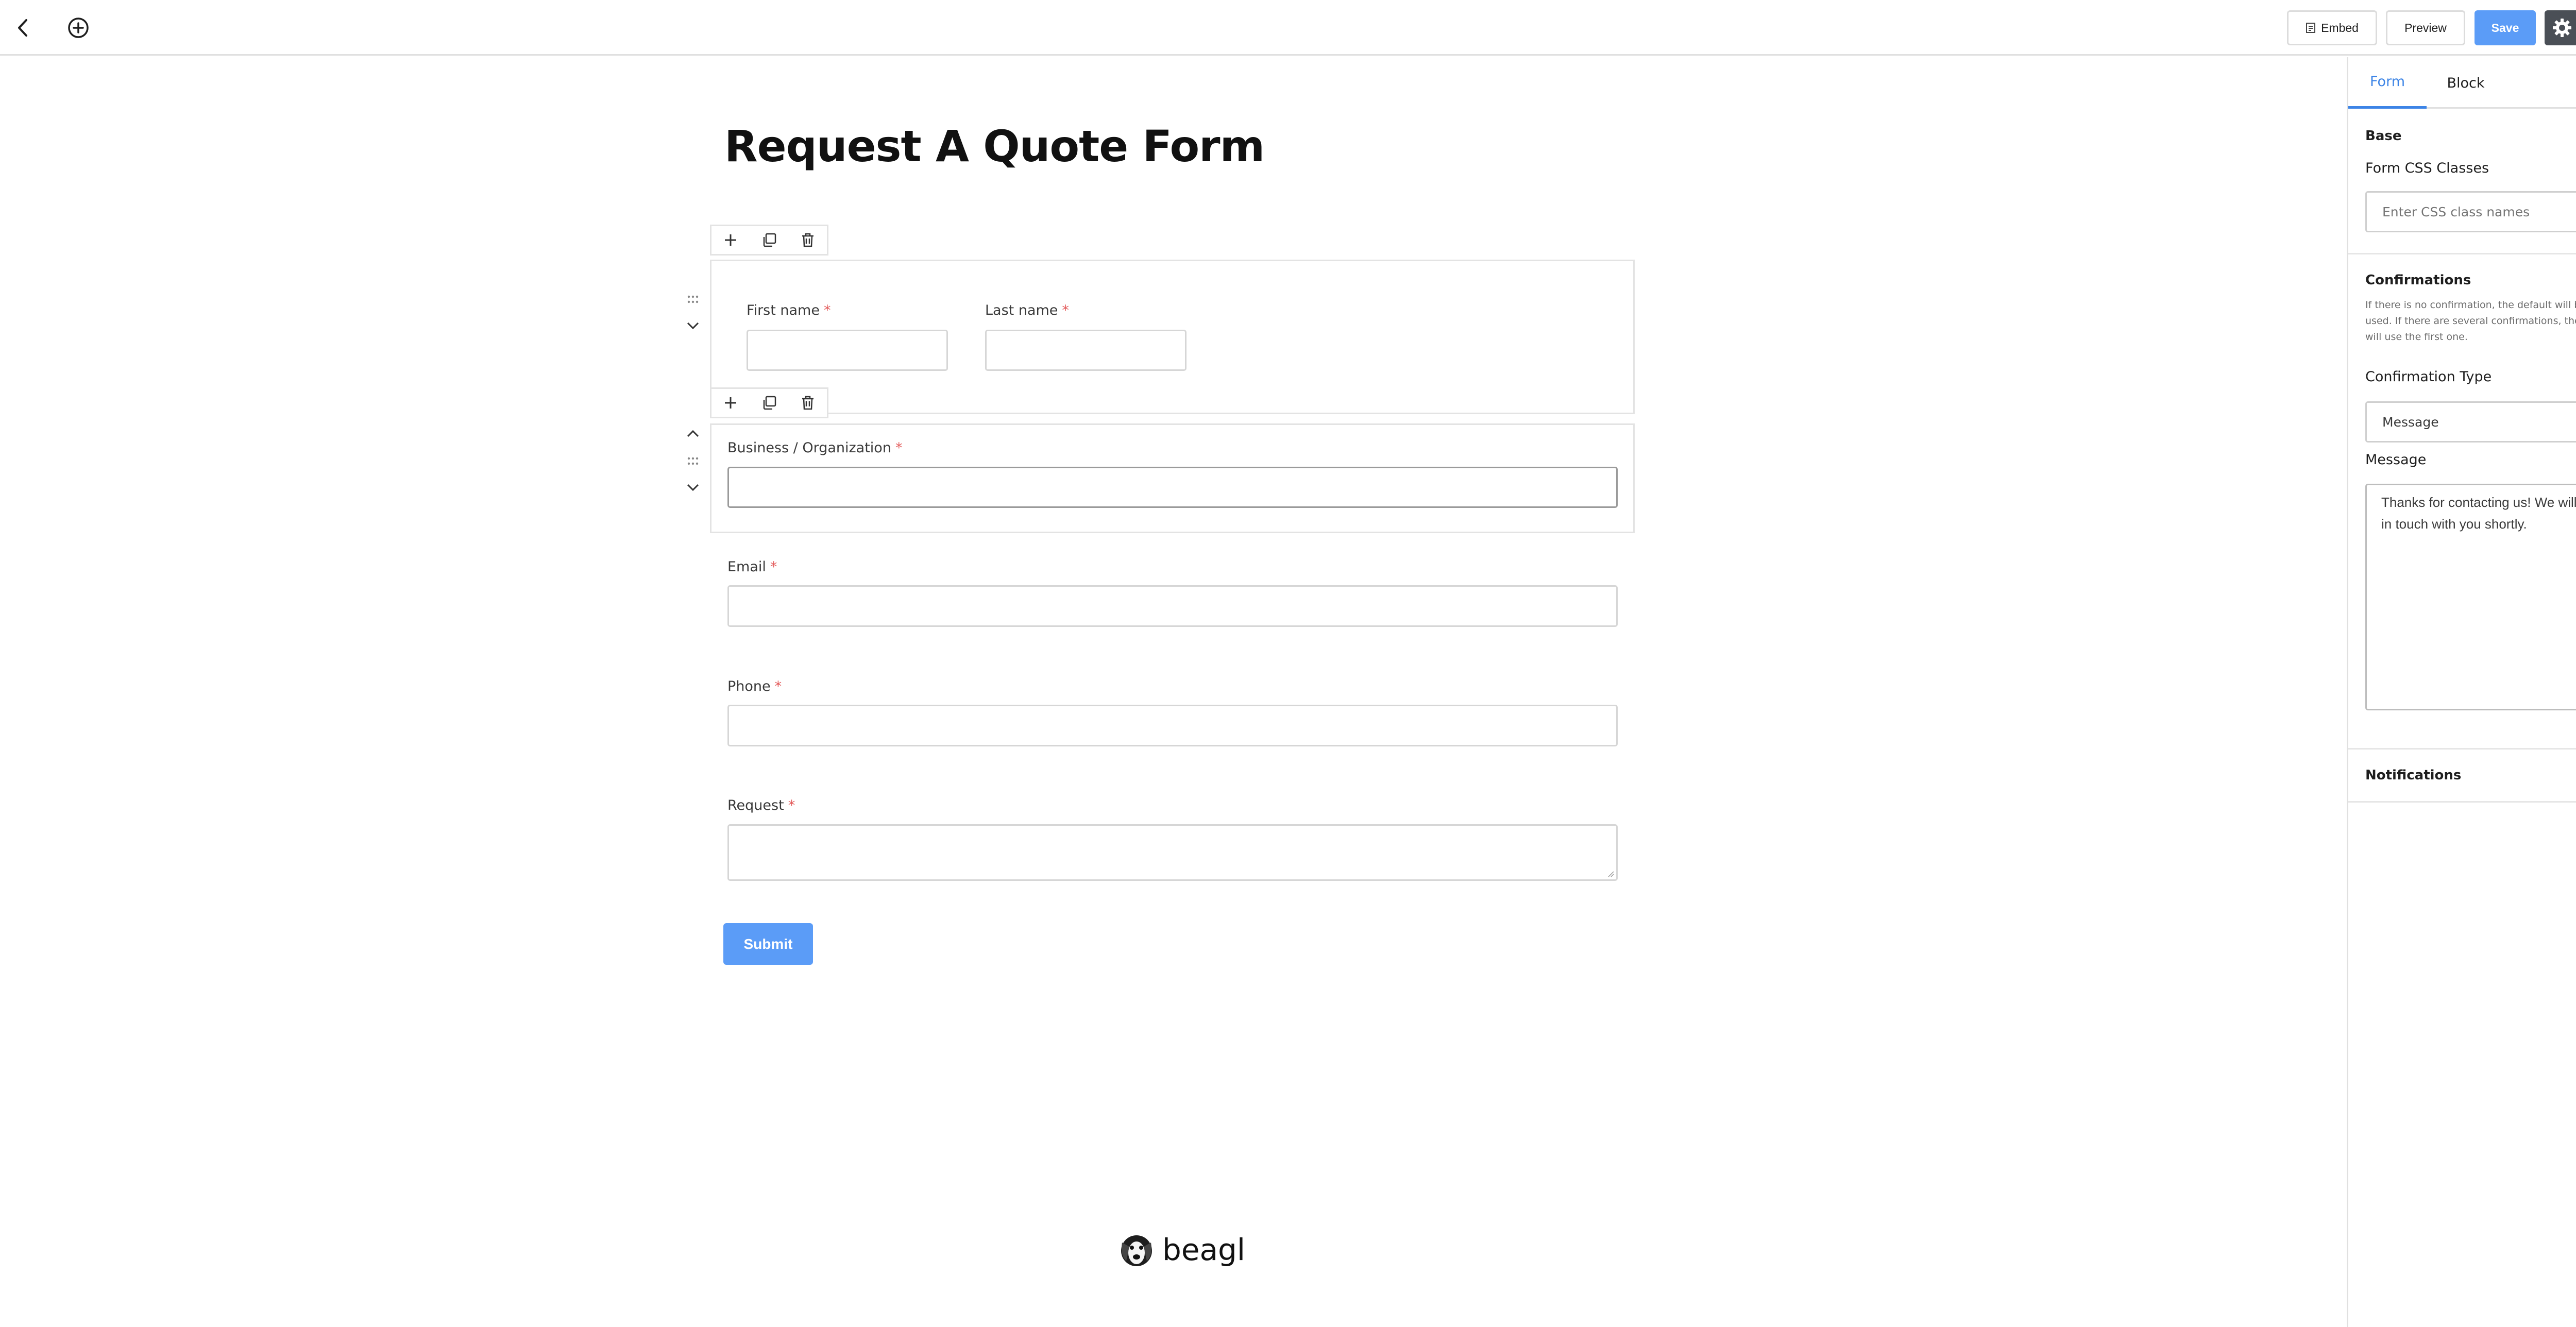  I want to click on tab-block: Block, so click(2466, 83).